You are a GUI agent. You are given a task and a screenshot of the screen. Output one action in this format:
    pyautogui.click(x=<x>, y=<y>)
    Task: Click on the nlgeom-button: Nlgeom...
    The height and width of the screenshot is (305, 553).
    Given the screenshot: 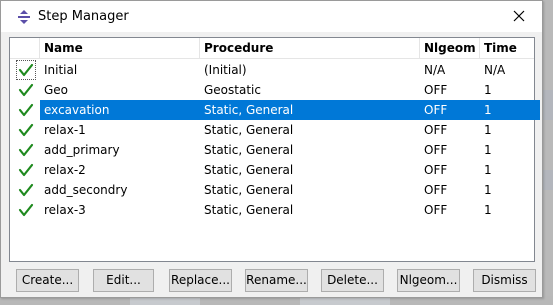 What is the action you would take?
    pyautogui.click(x=428, y=280)
    